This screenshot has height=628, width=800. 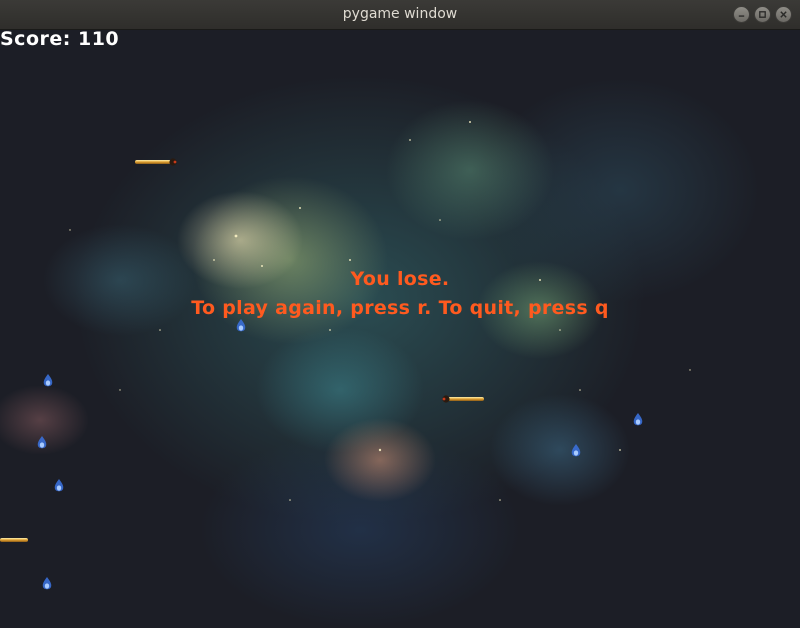 I want to click on window-title: pygame window, so click(x=400, y=14).